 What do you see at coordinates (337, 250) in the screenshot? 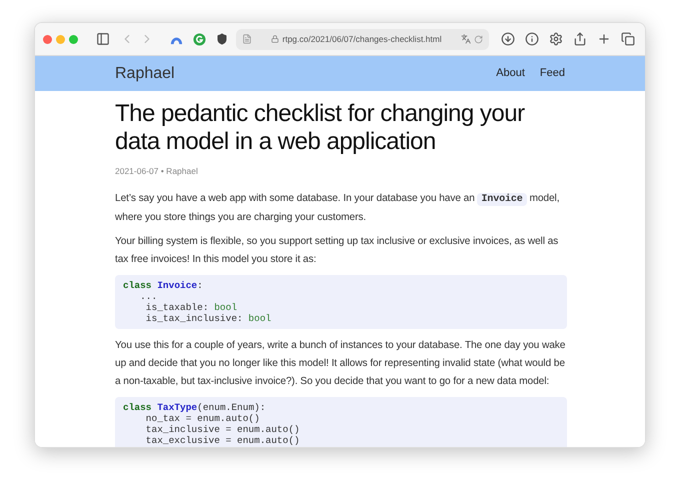
I see `paragraph: Your billing system is flexible, so you support setting up tax inclusive or exclusive invoices, as well as tax free invoices! In this model you store it as:` at bounding box center [337, 250].